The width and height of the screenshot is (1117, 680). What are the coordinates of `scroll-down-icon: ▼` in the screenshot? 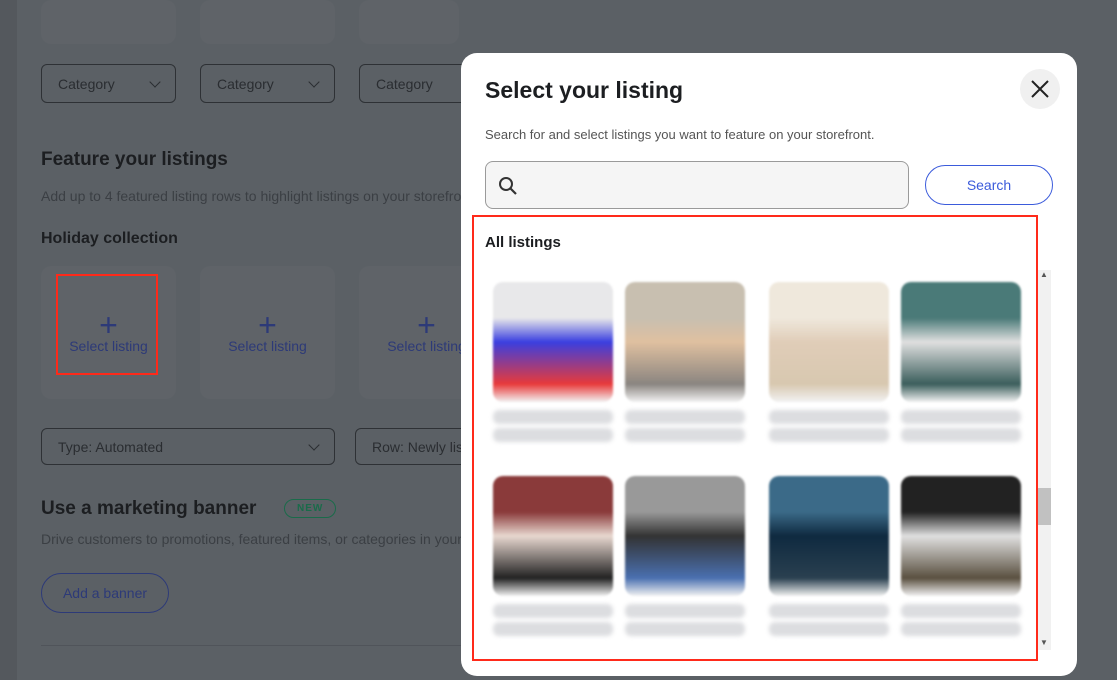 It's located at (1044, 642).